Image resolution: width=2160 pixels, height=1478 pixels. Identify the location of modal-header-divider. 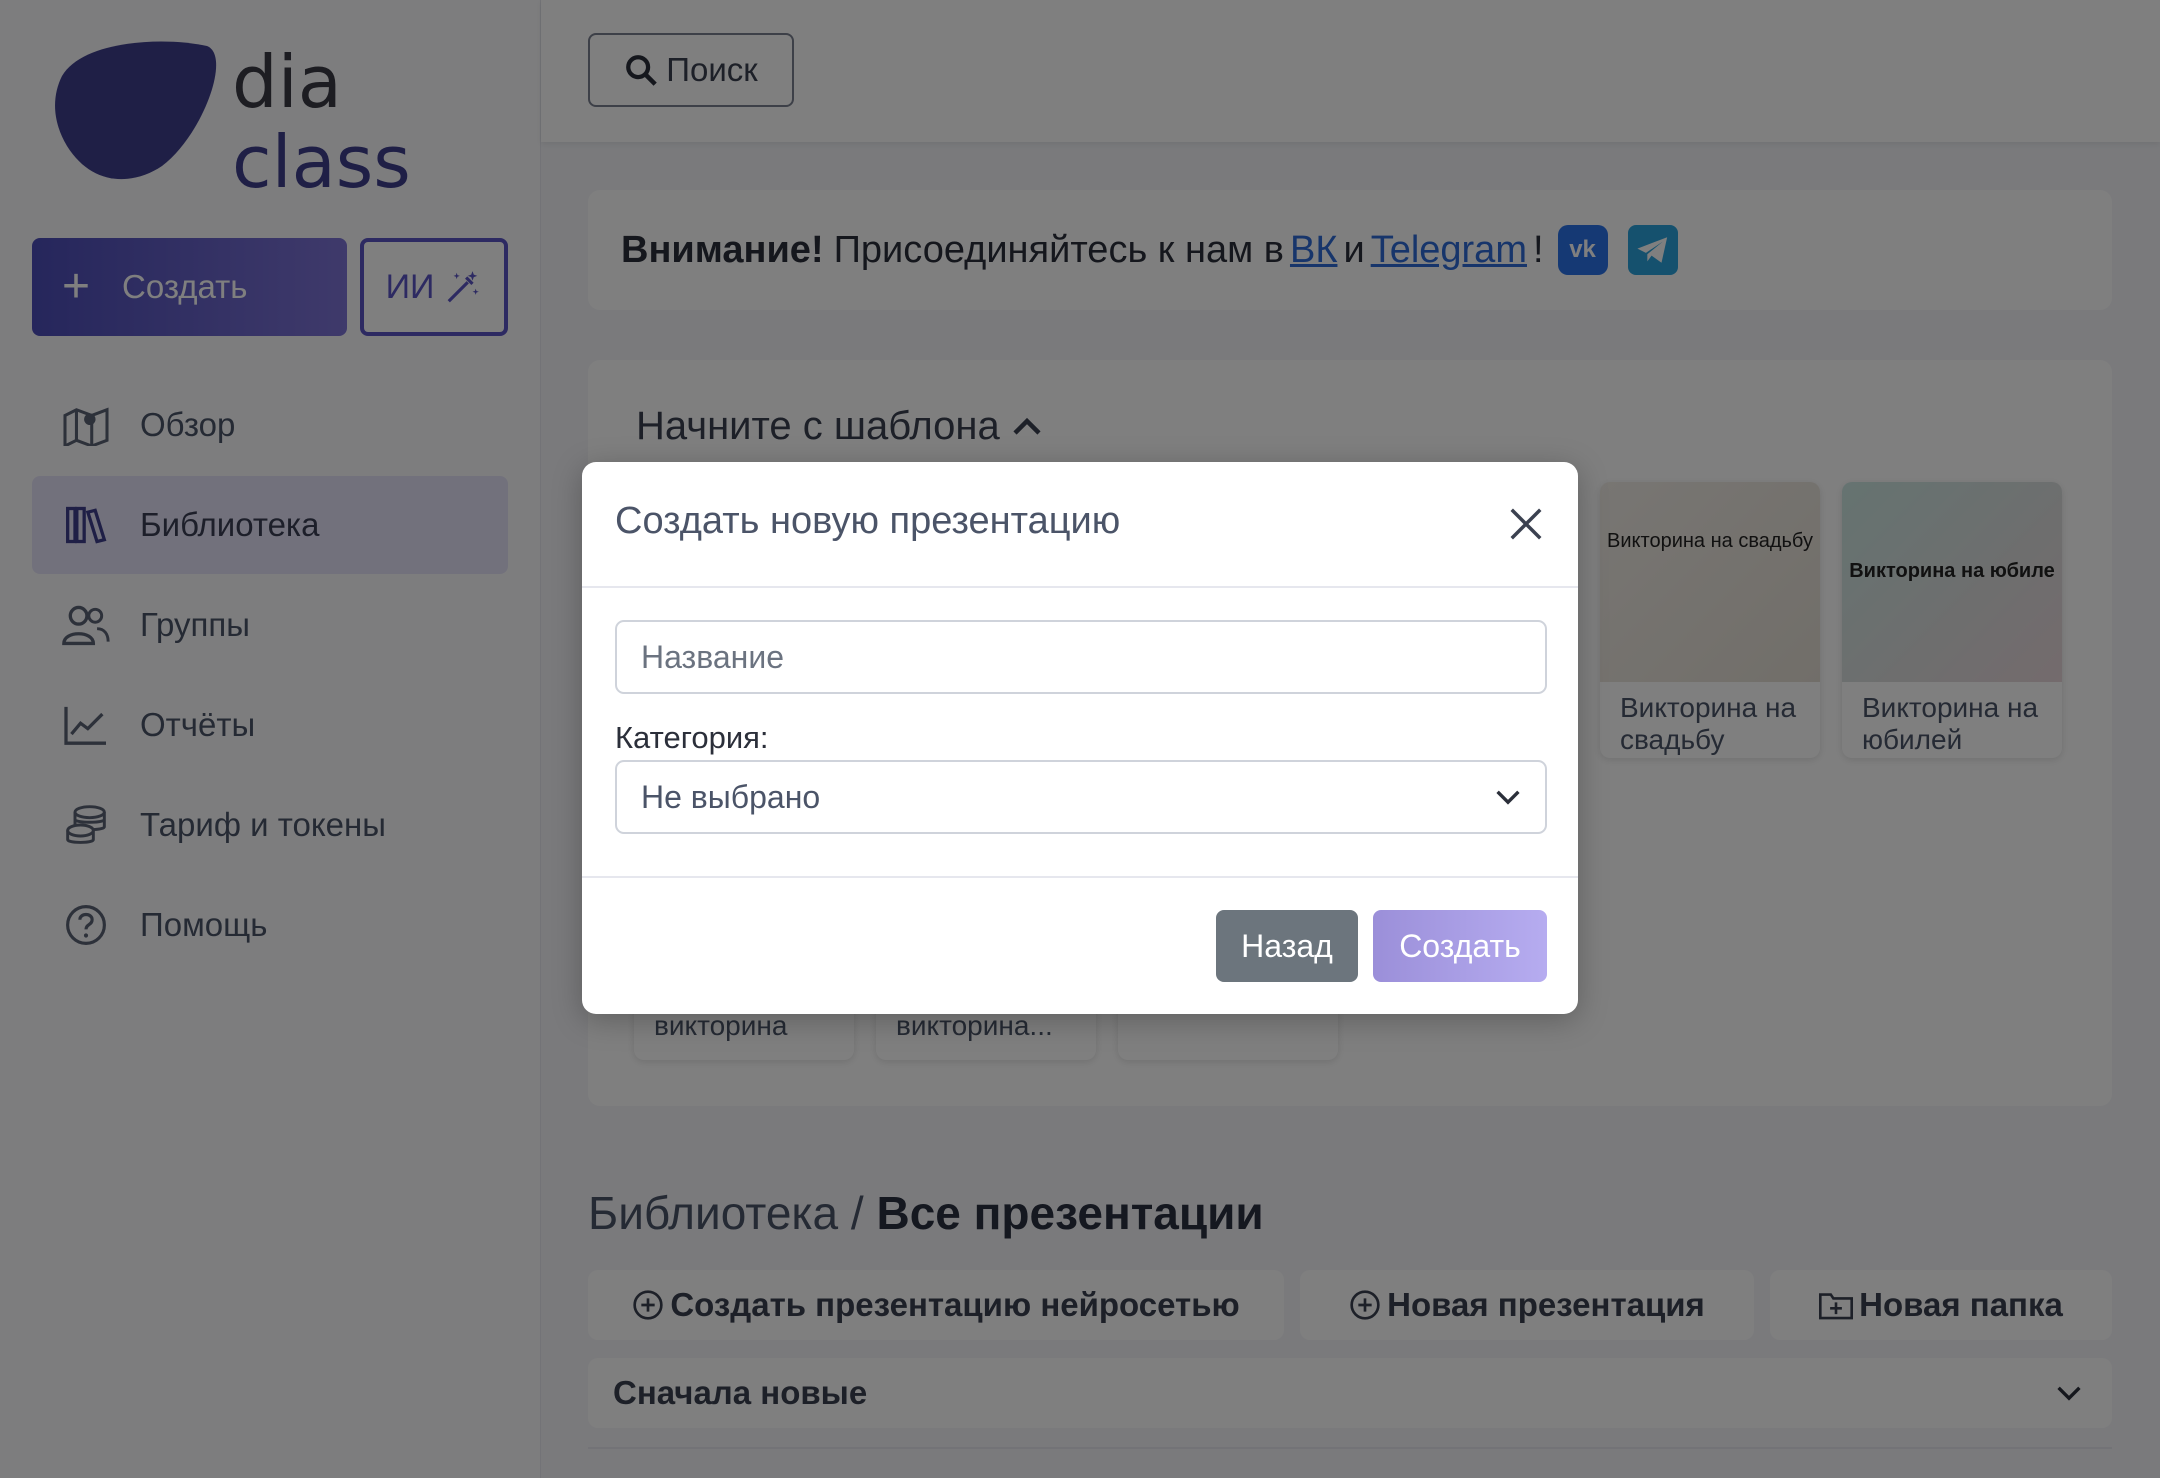
(1080, 587).